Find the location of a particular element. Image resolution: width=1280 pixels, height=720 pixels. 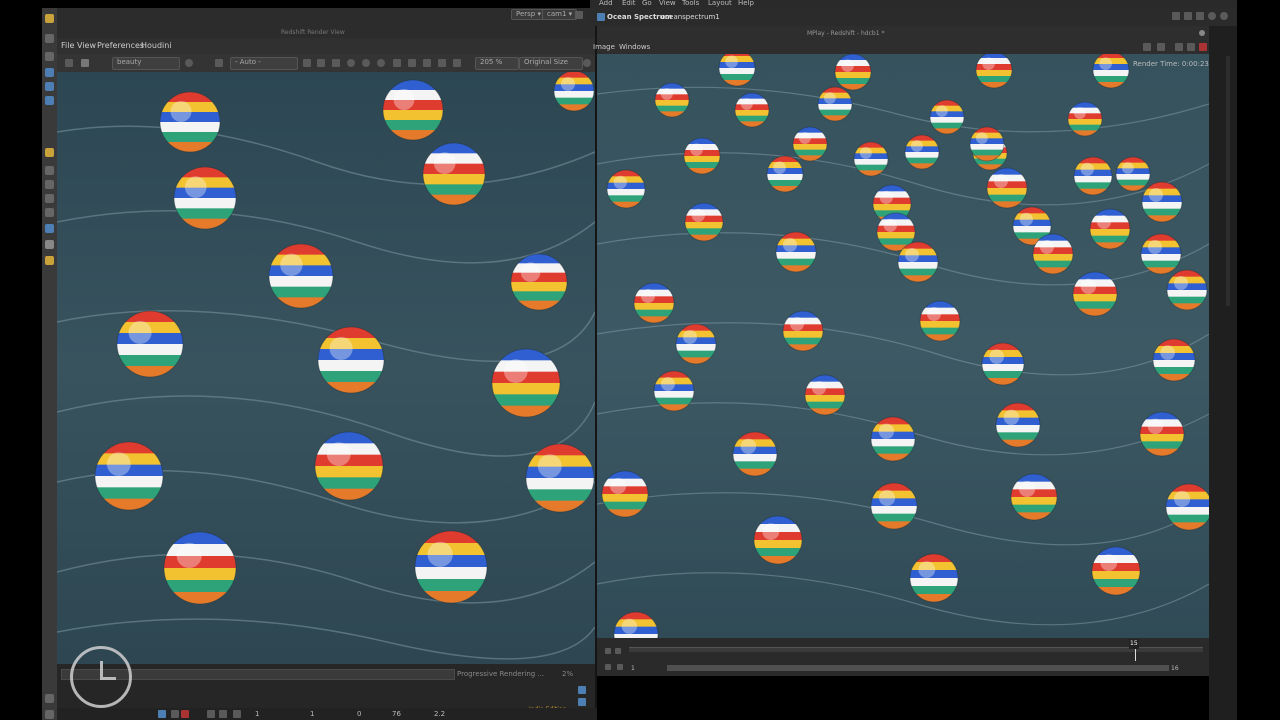

bucket-icon is located at coordinates (189, 63).